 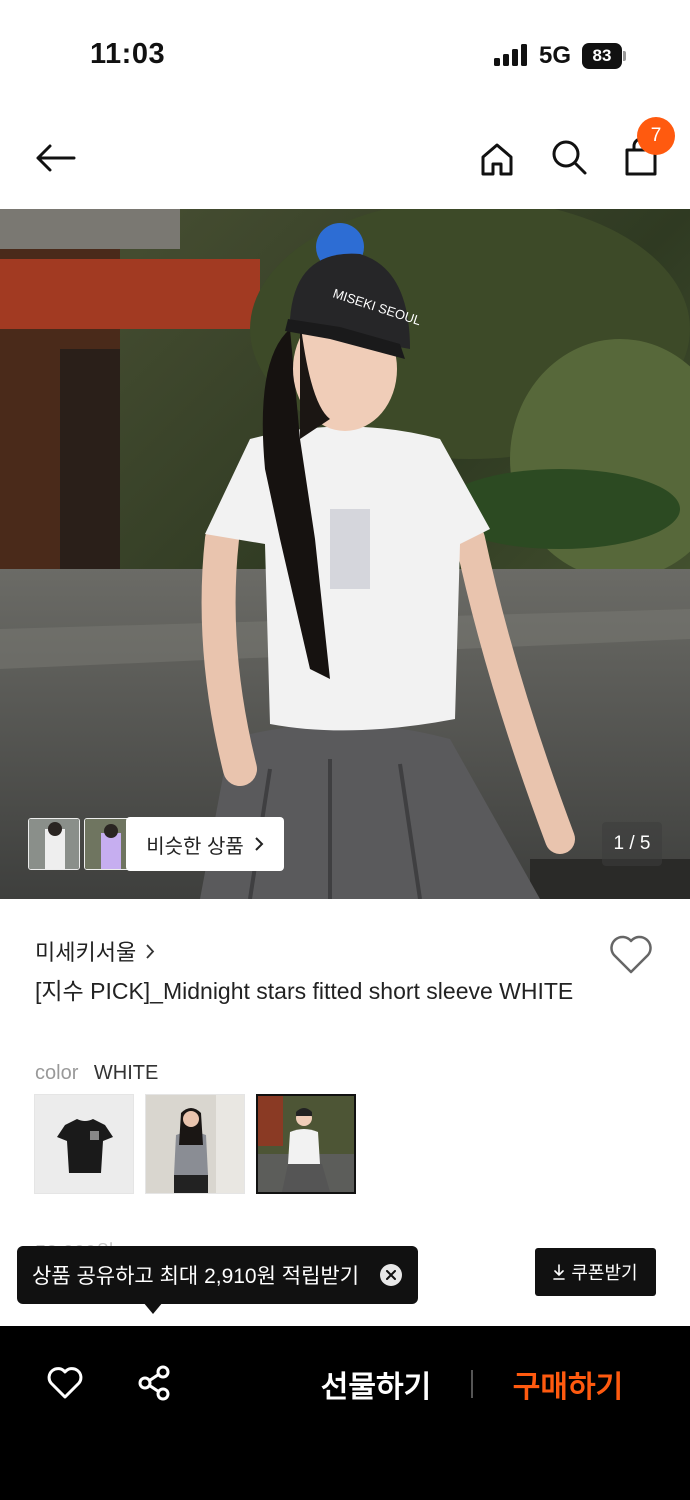 What do you see at coordinates (632, 844) in the screenshot?
I see `image-page-counter: 1 / 5` at bounding box center [632, 844].